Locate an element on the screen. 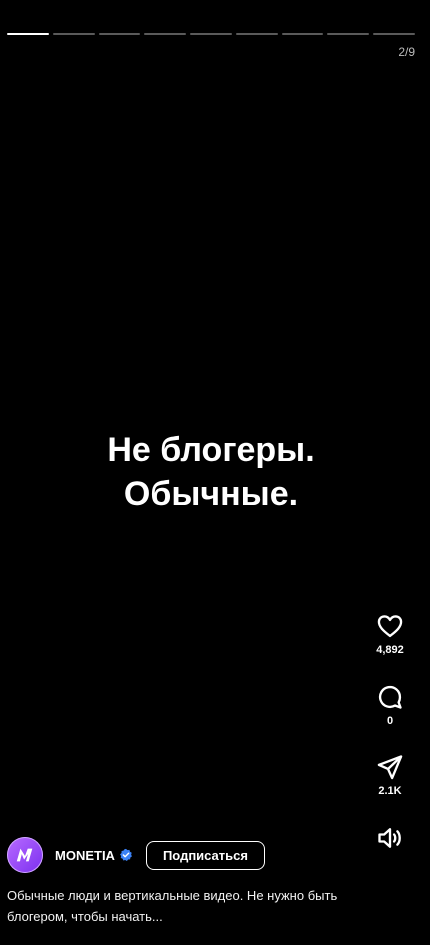 The height and width of the screenshot is (945, 430). author-row: MONETIA Подписаться is located at coordinates (136, 855).